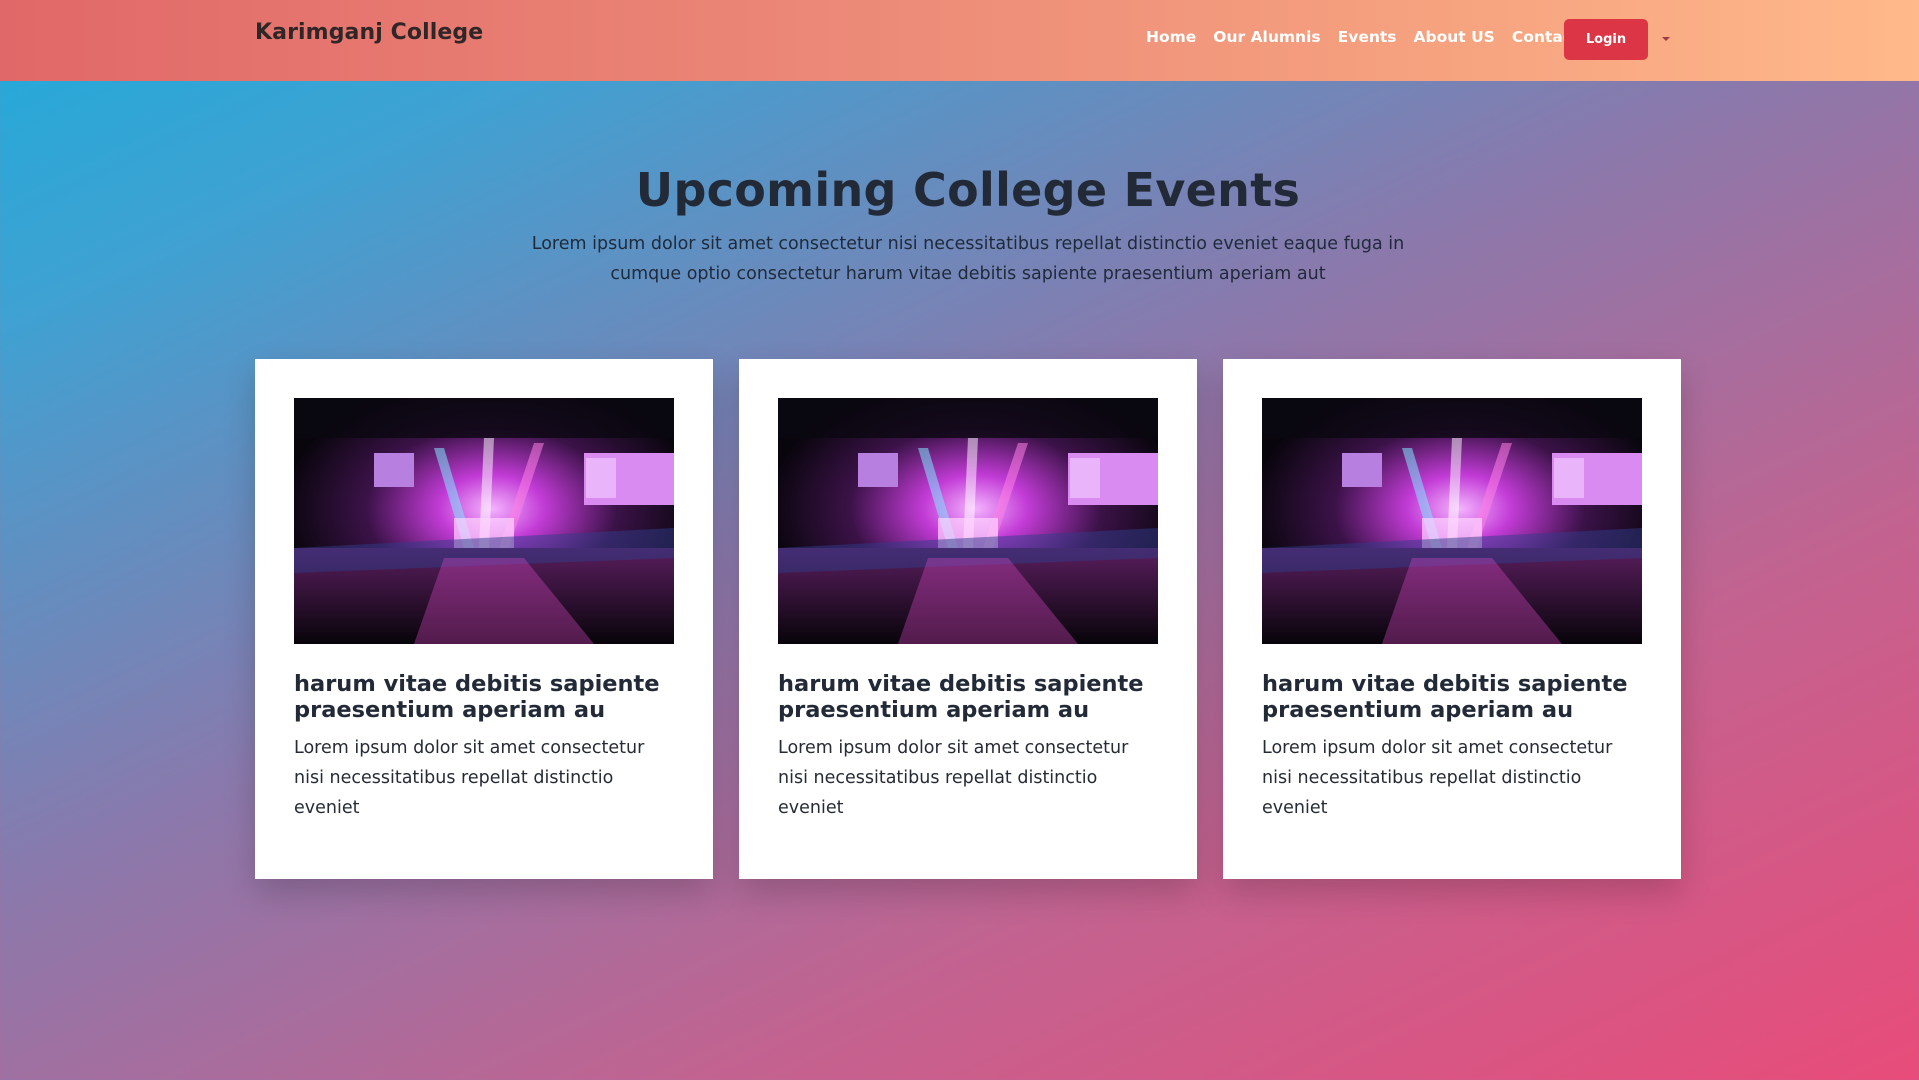  What do you see at coordinates (1666, 39) in the screenshot?
I see `dropdown-caret-icon` at bounding box center [1666, 39].